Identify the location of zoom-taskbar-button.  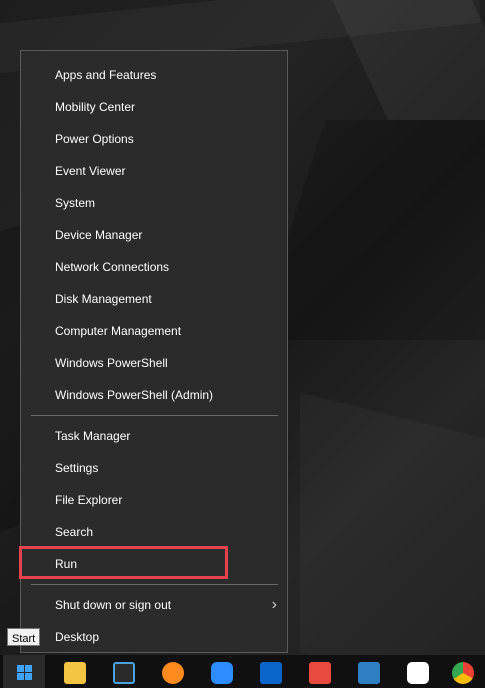
(222, 671).